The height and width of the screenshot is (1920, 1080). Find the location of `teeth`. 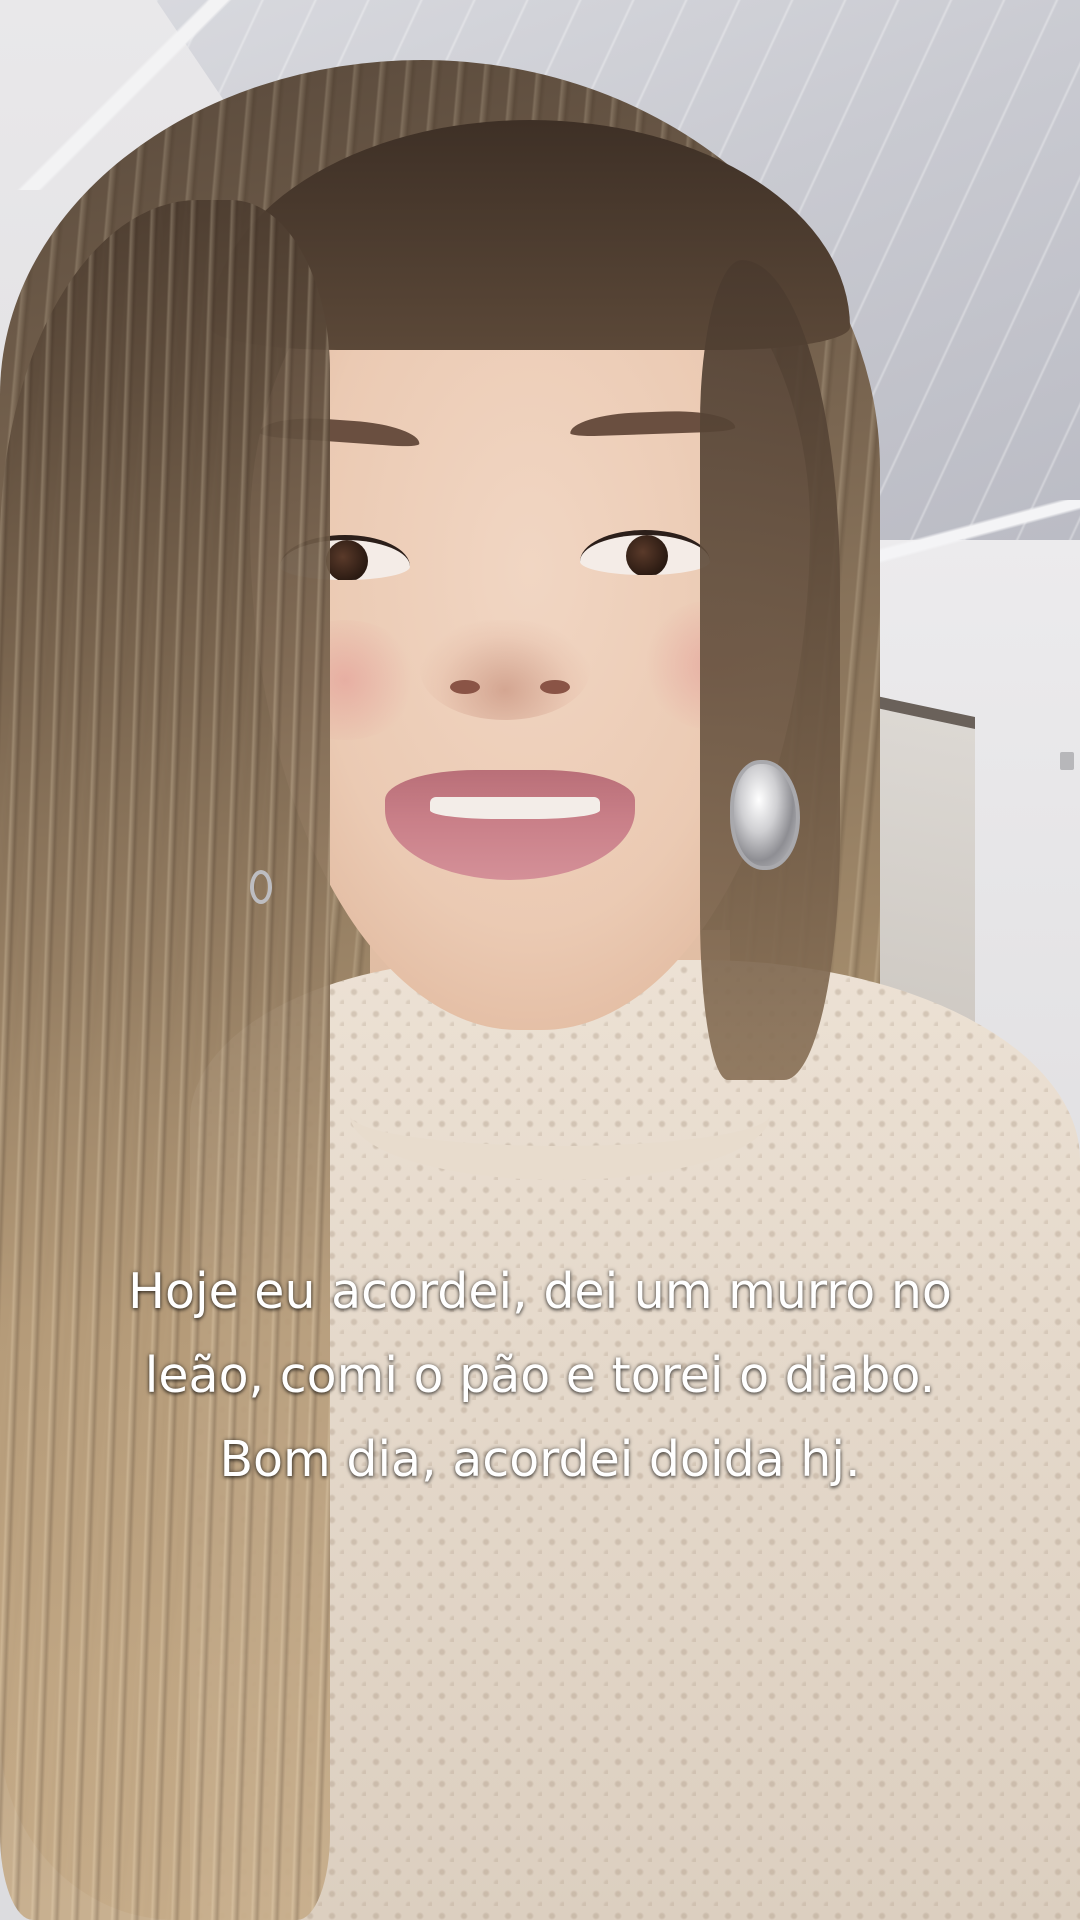

teeth is located at coordinates (515, 808).